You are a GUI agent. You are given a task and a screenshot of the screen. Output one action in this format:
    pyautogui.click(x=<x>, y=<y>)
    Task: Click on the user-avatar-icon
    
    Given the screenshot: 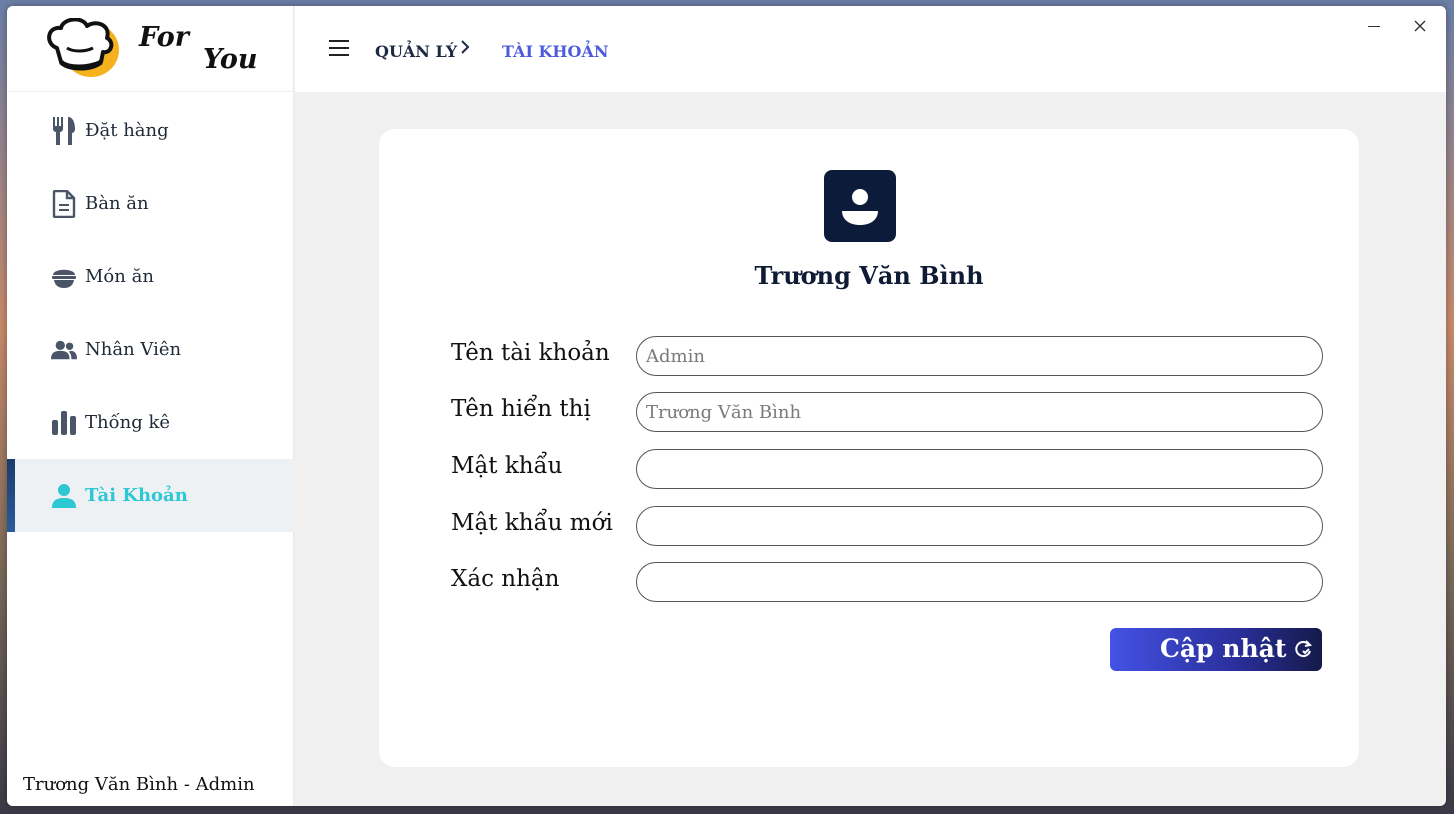 What is the action you would take?
    pyautogui.click(x=860, y=207)
    